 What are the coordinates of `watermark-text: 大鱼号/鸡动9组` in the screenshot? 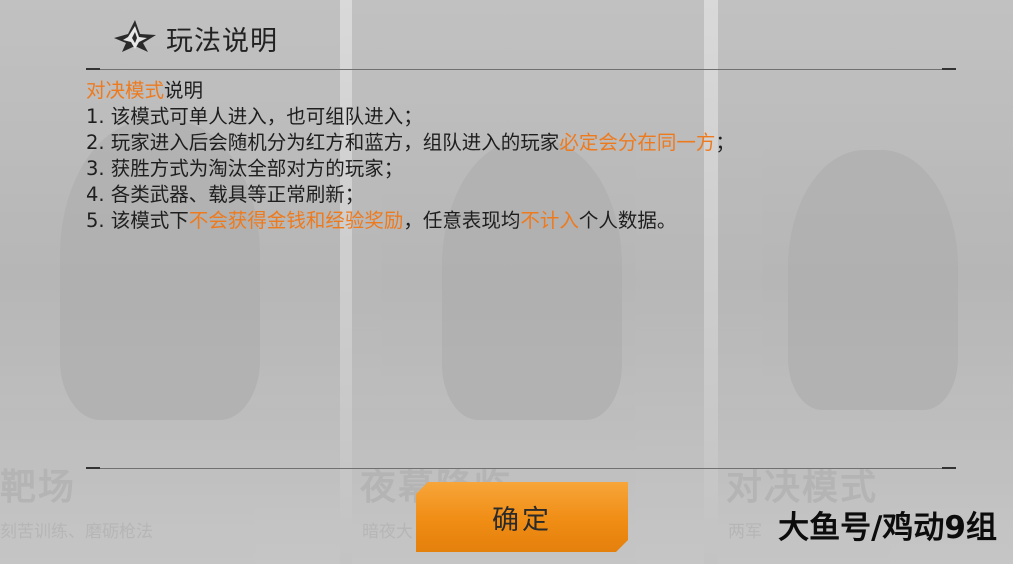 It's located at (887, 528).